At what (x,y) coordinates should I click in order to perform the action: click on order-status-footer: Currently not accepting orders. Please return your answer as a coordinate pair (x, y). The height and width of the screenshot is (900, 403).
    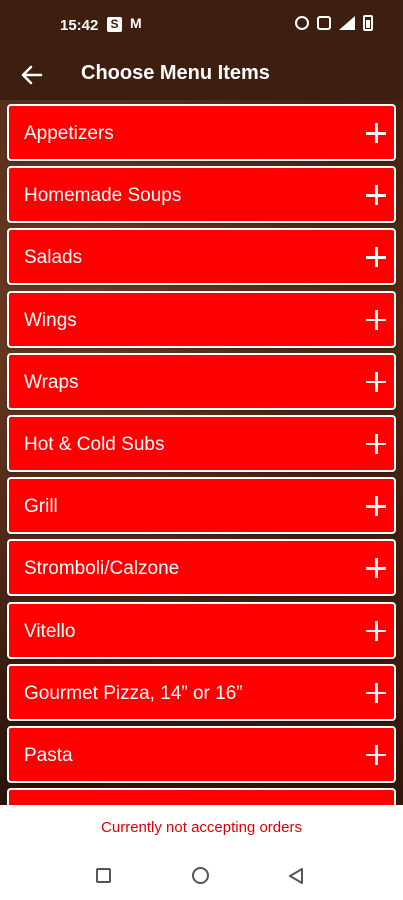
    Looking at the image, I should click on (201, 829).